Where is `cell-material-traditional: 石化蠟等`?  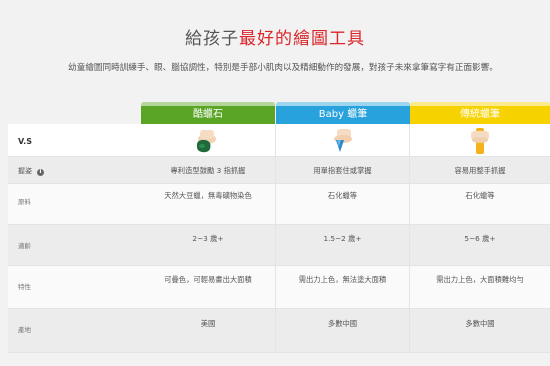
cell-material-traditional: 石化蠟等 is located at coordinates (480, 195).